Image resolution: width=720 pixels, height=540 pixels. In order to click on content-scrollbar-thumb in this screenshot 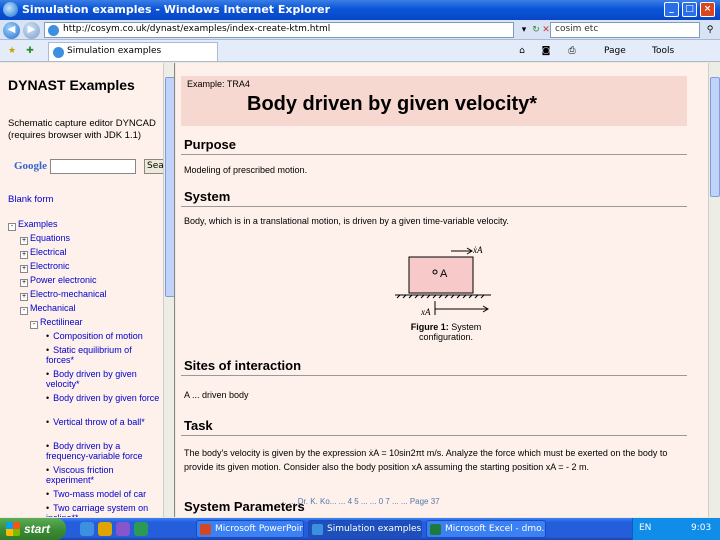, I will do `click(715, 137)`.